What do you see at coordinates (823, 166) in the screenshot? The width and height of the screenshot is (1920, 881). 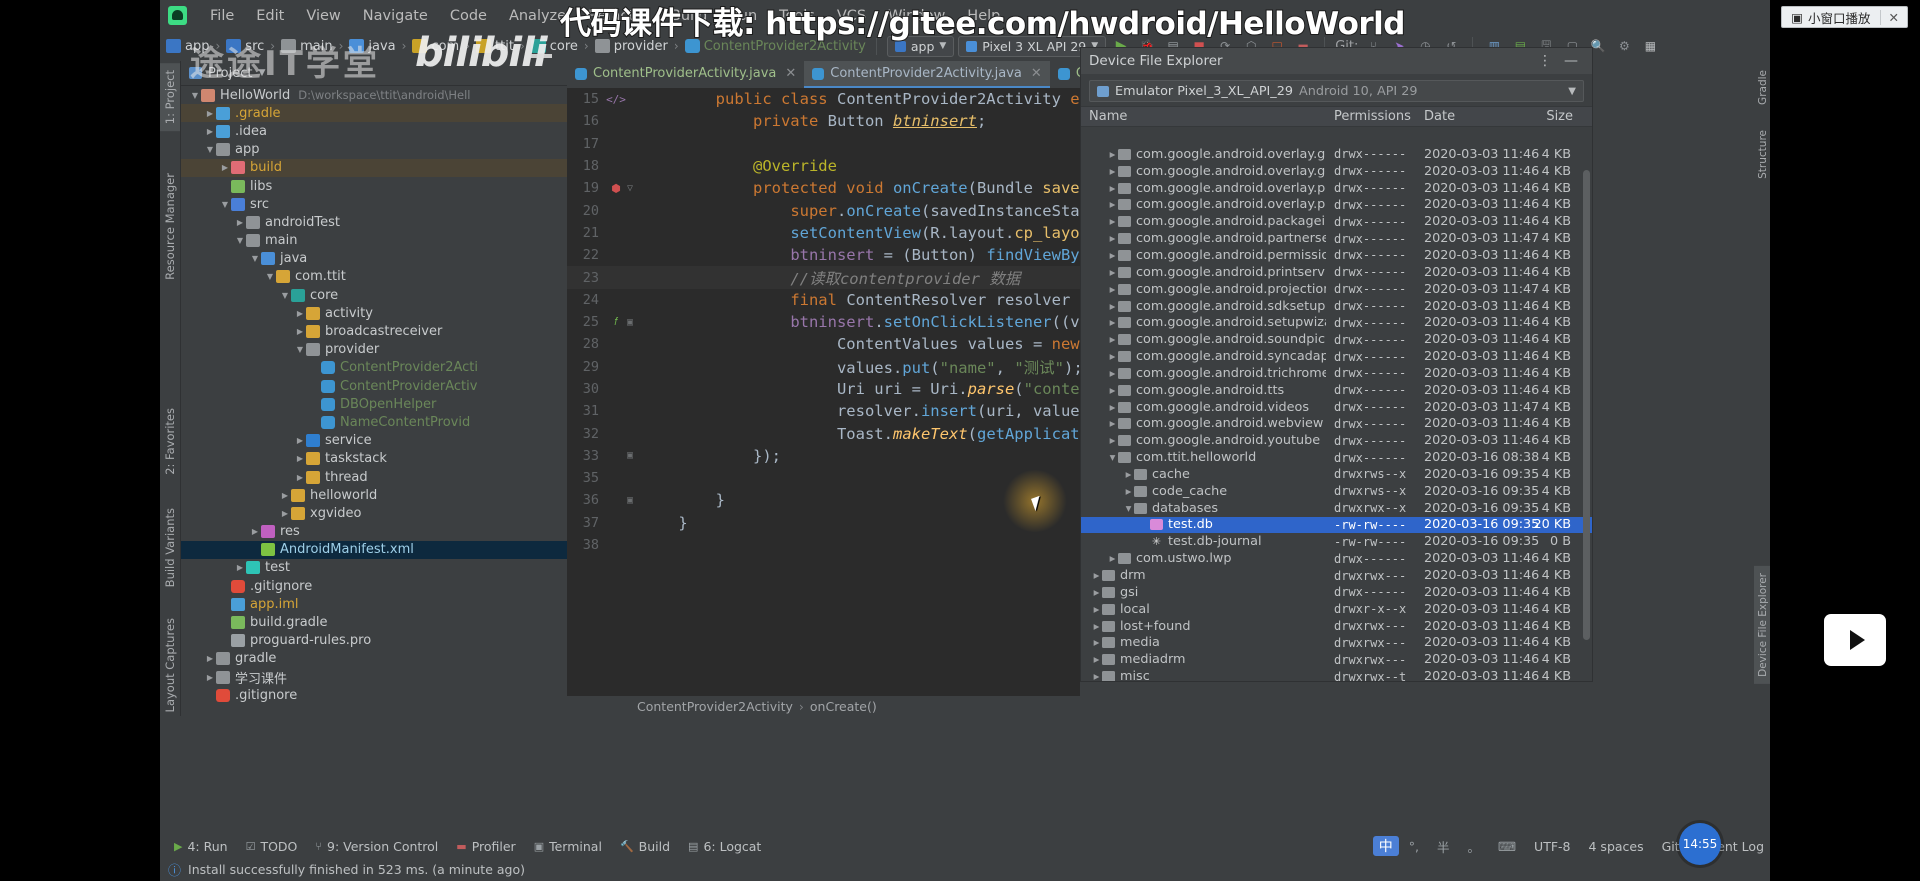 I see `code-line: 18 @Override` at bounding box center [823, 166].